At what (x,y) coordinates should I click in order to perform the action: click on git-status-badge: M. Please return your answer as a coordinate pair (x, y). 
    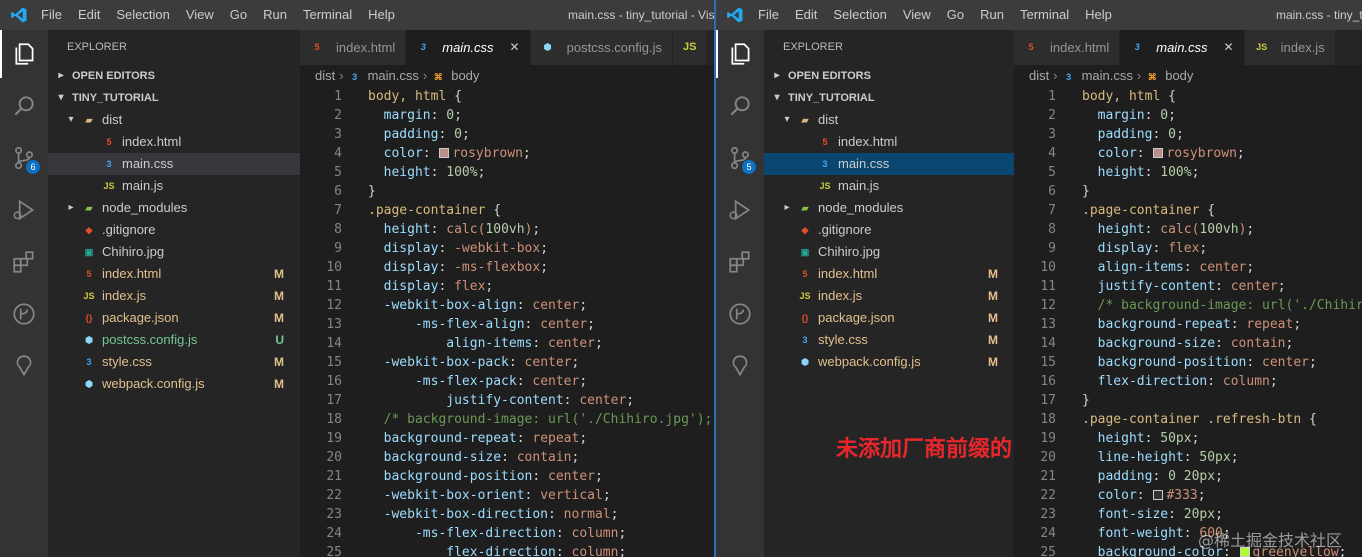
    Looking at the image, I should click on (279, 362).